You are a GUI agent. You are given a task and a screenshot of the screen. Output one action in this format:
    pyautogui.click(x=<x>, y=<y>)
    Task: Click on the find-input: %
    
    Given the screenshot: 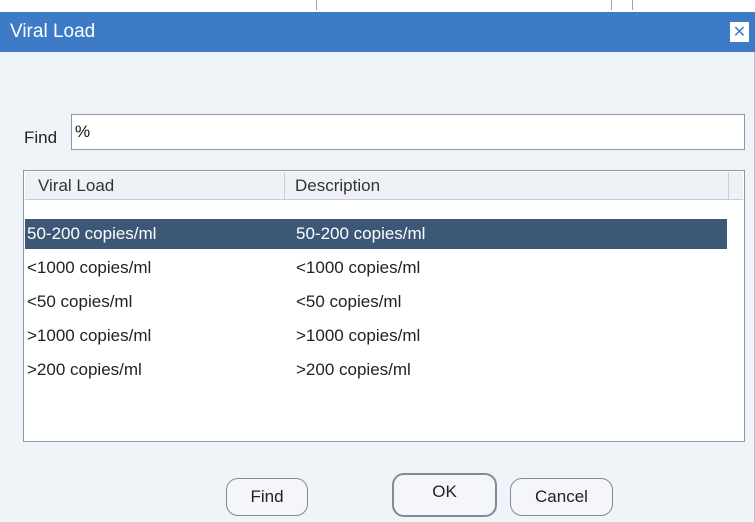 What is the action you would take?
    pyautogui.click(x=408, y=132)
    